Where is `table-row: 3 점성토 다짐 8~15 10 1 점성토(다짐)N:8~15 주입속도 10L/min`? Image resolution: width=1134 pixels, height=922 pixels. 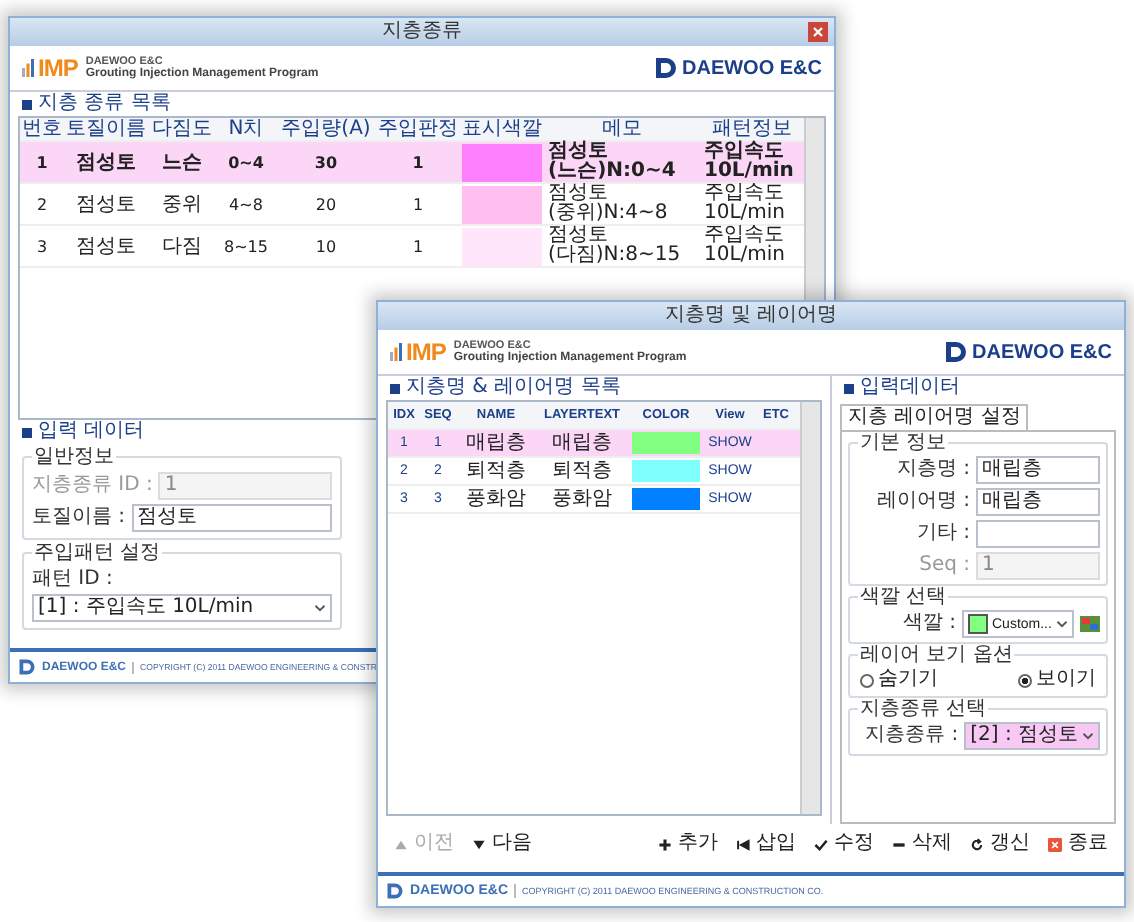 table-row: 3 점성토 다짐 8~15 10 1 점성토(다짐)N:8~15 주입속도 10L/min is located at coordinates (412, 247).